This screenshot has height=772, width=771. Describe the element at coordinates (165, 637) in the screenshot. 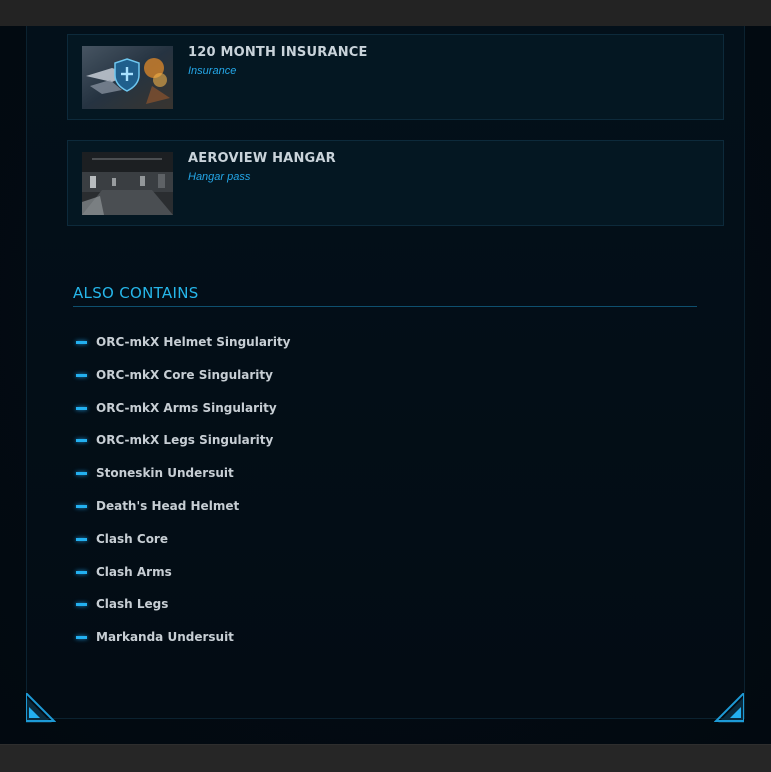

I see `list-item-label: Markanda Undersuit` at that location.